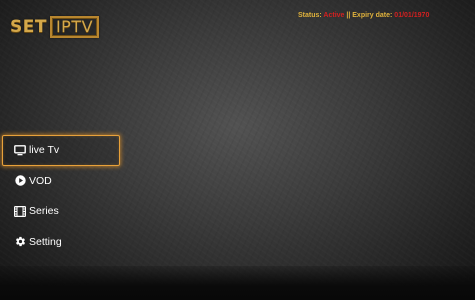 This screenshot has width=475, height=300. What do you see at coordinates (20, 211) in the screenshot?
I see `film-icon` at bounding box center [20, 211].